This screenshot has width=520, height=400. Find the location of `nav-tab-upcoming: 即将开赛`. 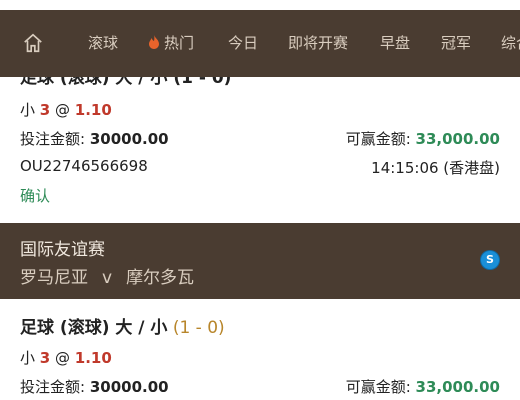

nav-tab-upcoming: 即将开赛 is located at coordinates (318, 43).